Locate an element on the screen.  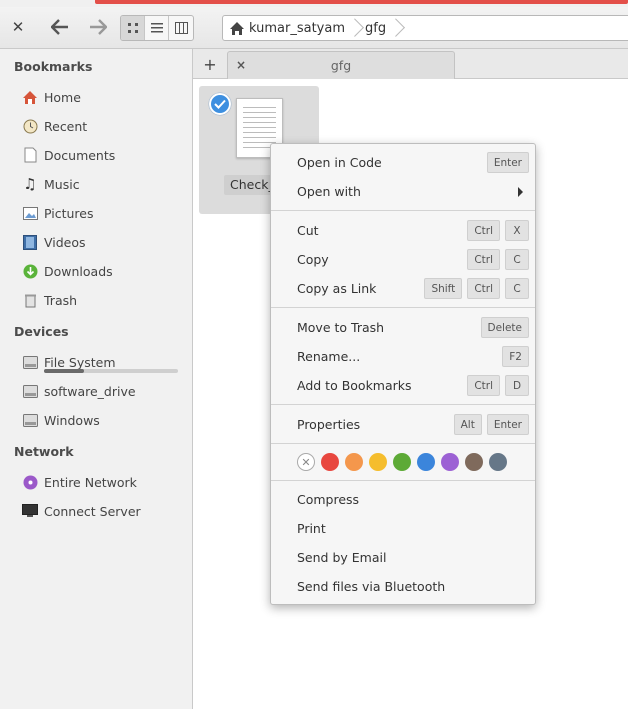
color-swatch-blue is located at coordinates (426, 462).